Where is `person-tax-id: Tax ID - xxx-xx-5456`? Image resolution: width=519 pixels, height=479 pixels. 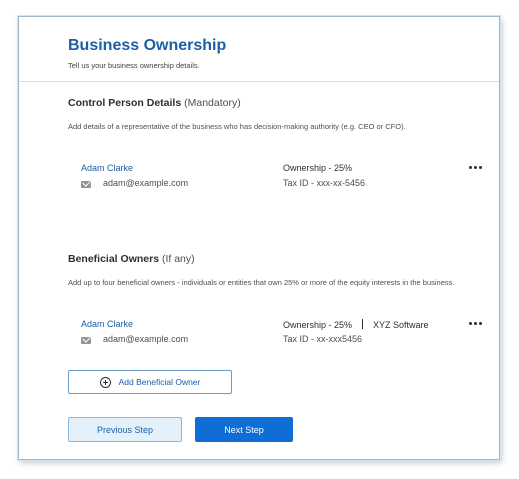
person-tax-id: Tax ID - xxx-xx-5456 is located at coordinates (324, 183).